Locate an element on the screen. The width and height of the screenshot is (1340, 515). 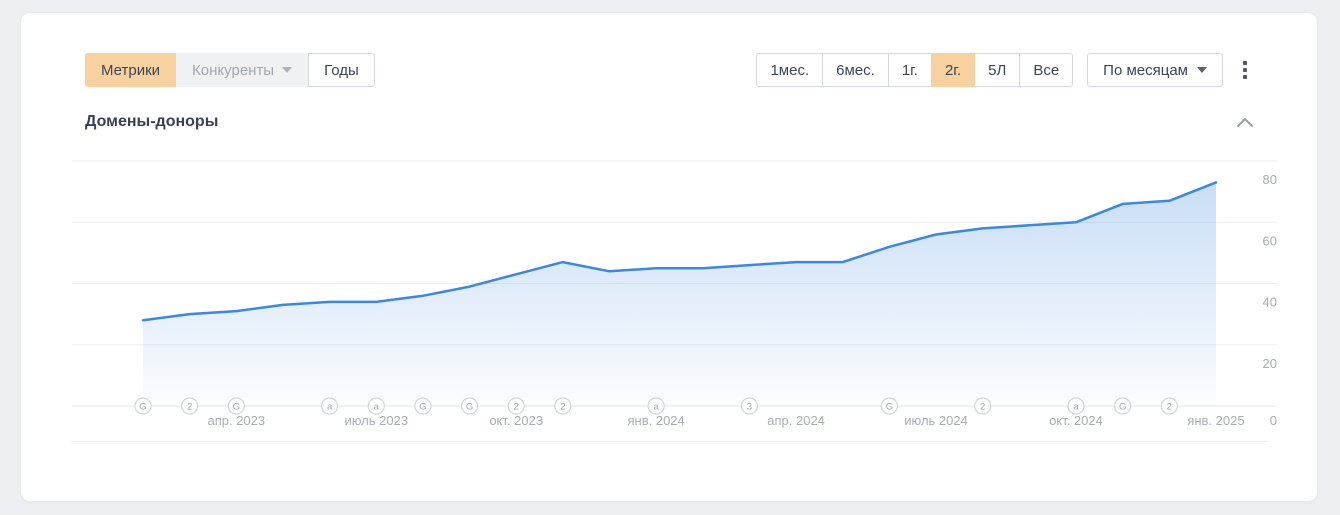
range-2y-button: 2г. is located at coordinates (953, 70).